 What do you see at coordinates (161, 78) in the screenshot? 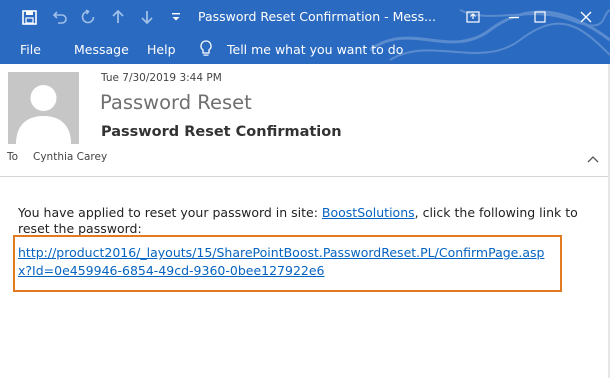
I see `sent-date: Tue 7/30/2019 3:44 PM` at bounding box center [161, 78].